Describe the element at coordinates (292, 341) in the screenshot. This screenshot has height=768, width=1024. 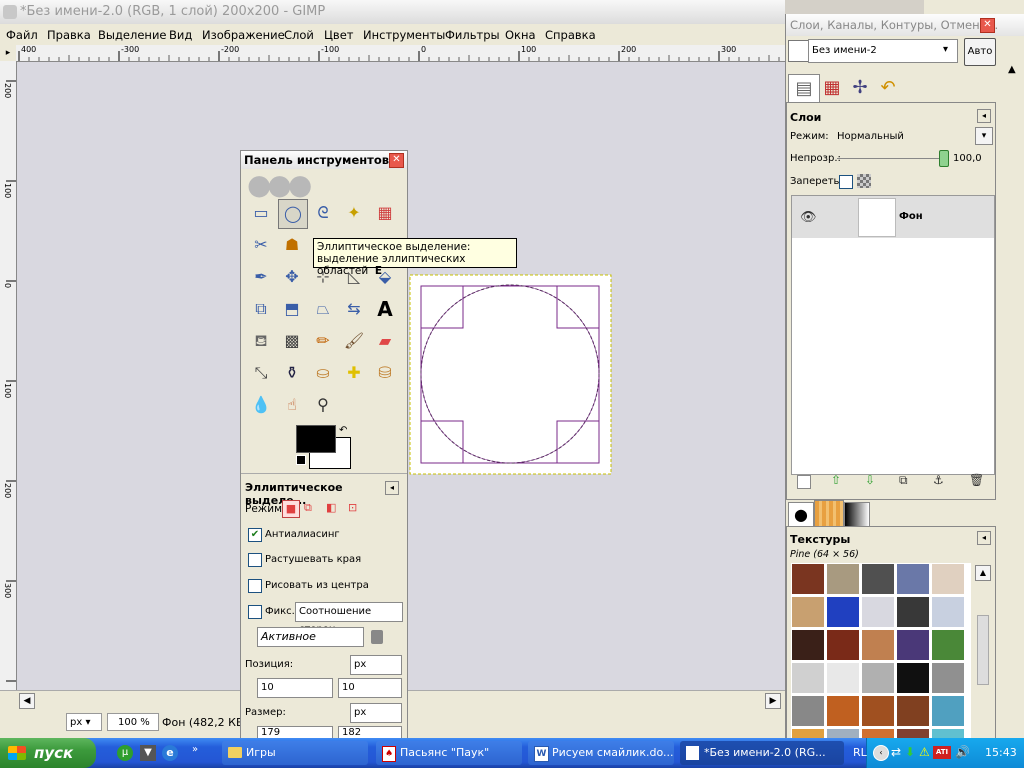
I see `blend-tool-icon: ▩` at that location.